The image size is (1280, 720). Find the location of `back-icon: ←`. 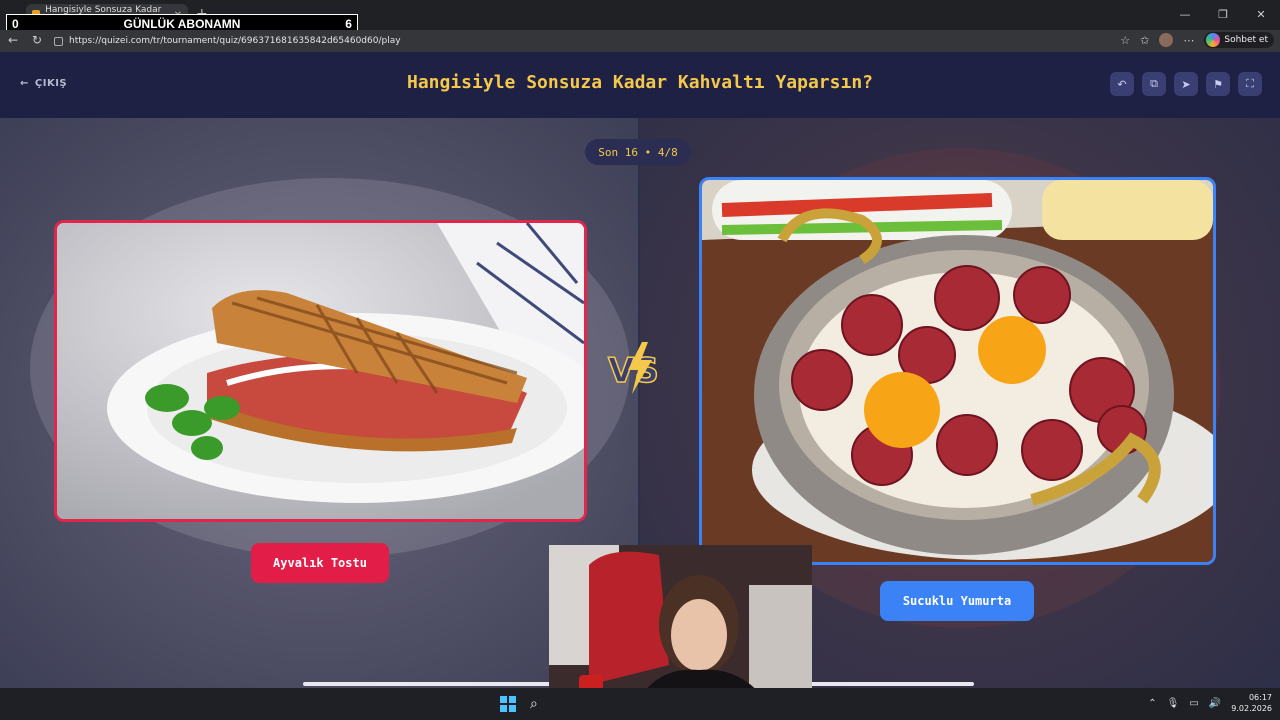

back-icon: ← is located at coordinates (13, 40).